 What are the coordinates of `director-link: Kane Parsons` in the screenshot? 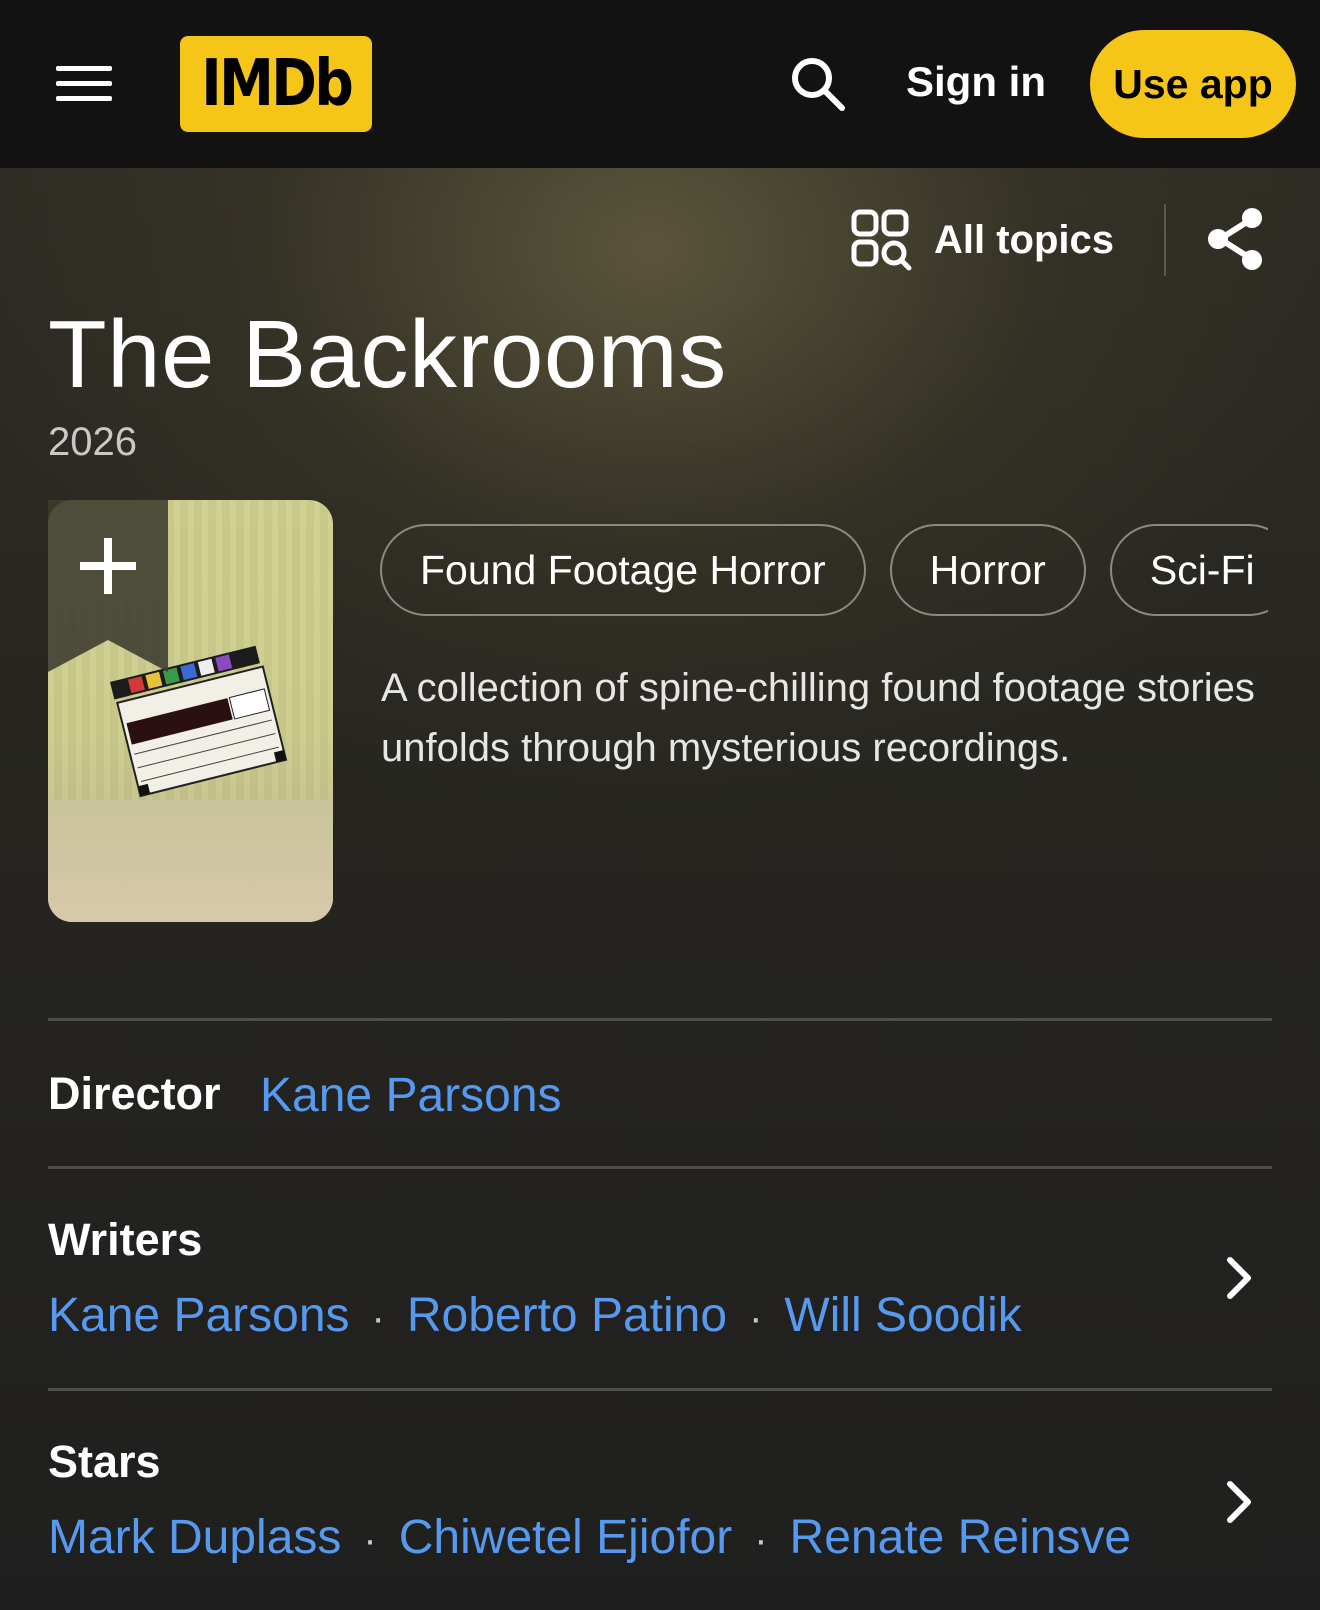 It's located at (411, 1095).